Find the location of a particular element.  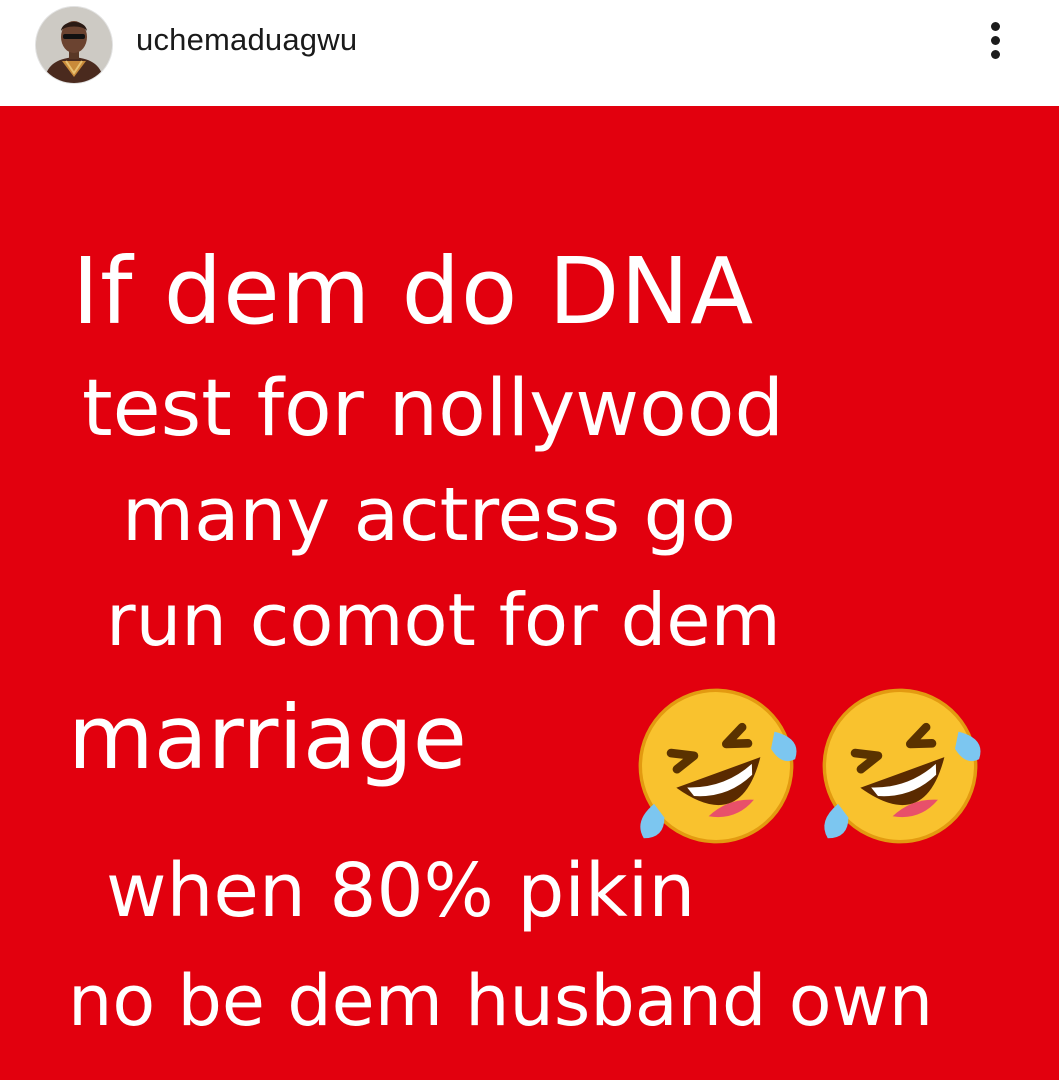

post-text-line: when 80% pikin is located at coordinates (401, 891).